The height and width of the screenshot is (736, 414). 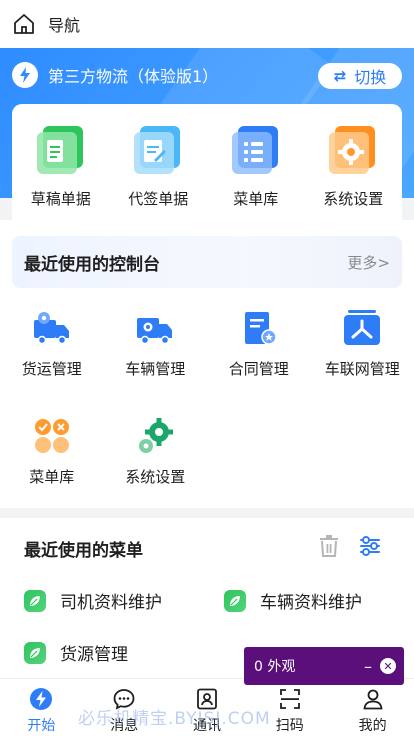 I want to click on console-item-menu-library: 菜单库, so click(x=52, y=462).